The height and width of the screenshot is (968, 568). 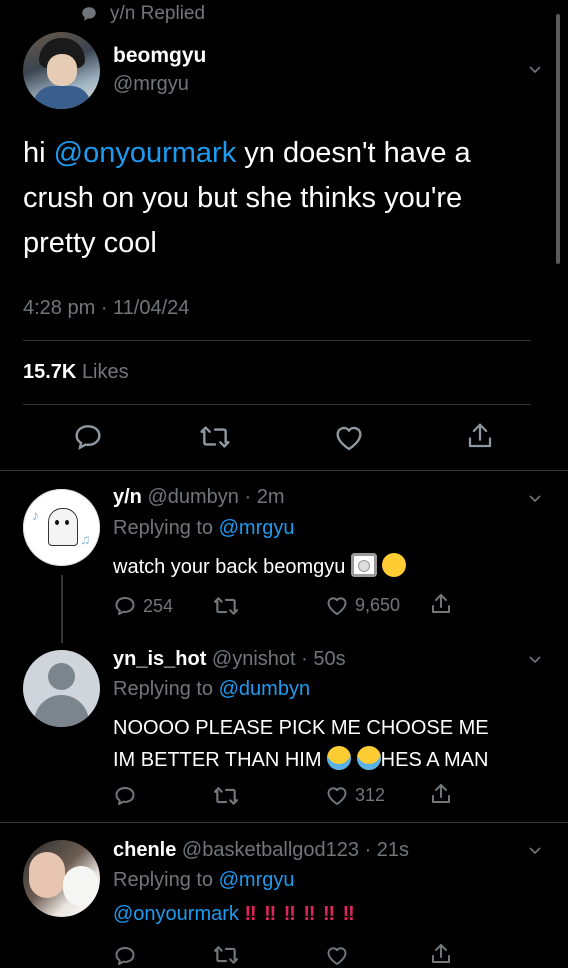 I want to click on replying-mention: @dumbyn, so click(x=264, y=689).